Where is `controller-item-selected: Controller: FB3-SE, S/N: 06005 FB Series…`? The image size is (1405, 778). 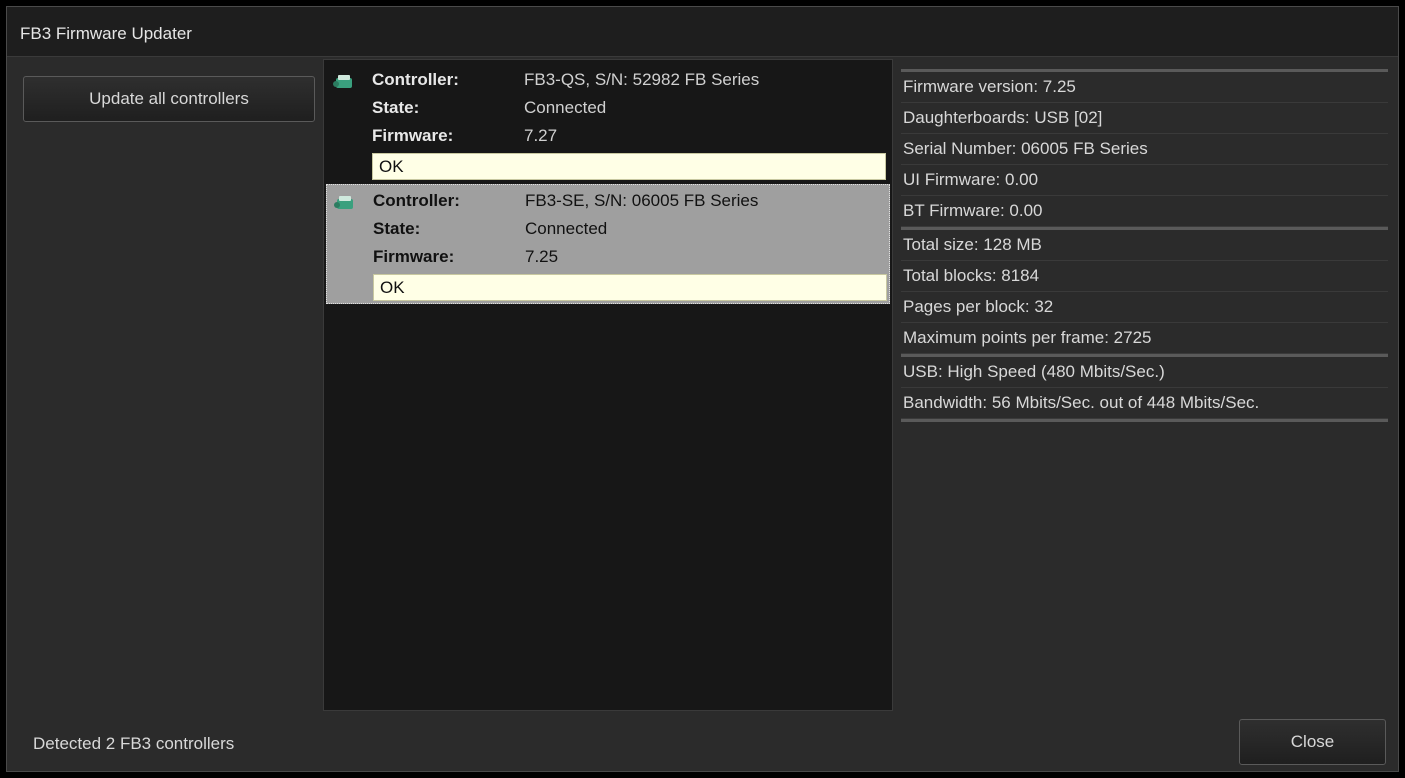 controller-item-selected: Controller: FB3-SE, S/N: 06005 FB Series… is located at coordinates (608, 244).